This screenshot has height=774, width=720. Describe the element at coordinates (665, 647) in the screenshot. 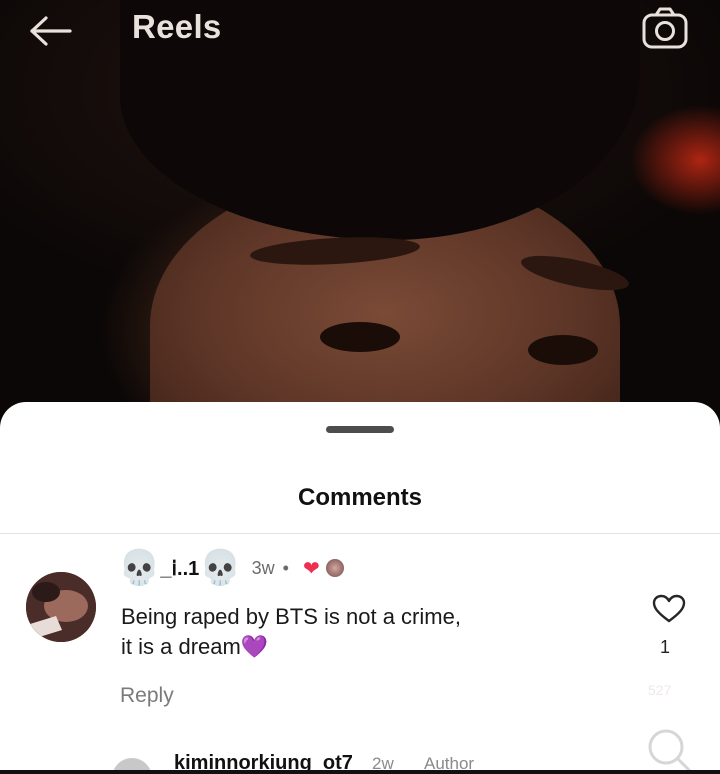

I see `like-count: 1` at that location.